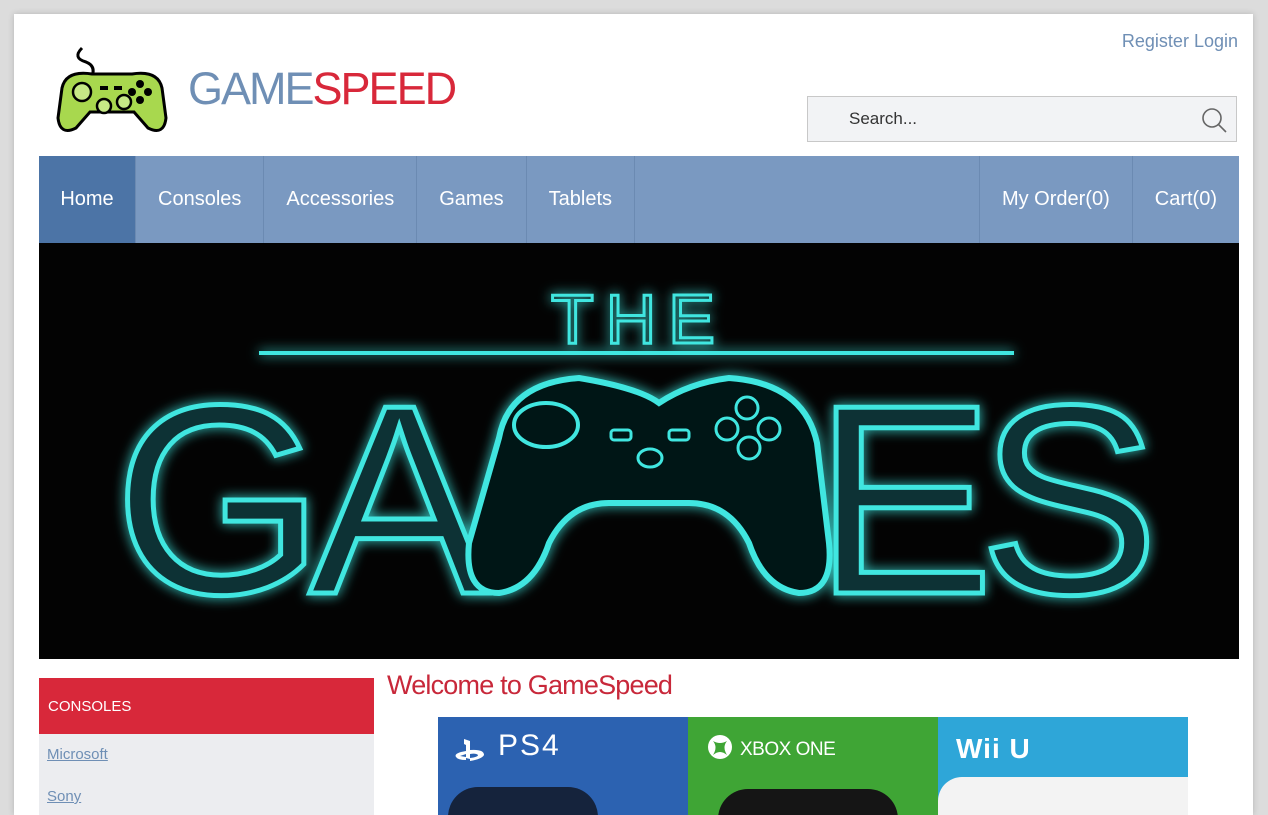 The width and height of the screenshot is (1268, 815). I want to click on nav-consoles: Consoles, so click(200, 199).